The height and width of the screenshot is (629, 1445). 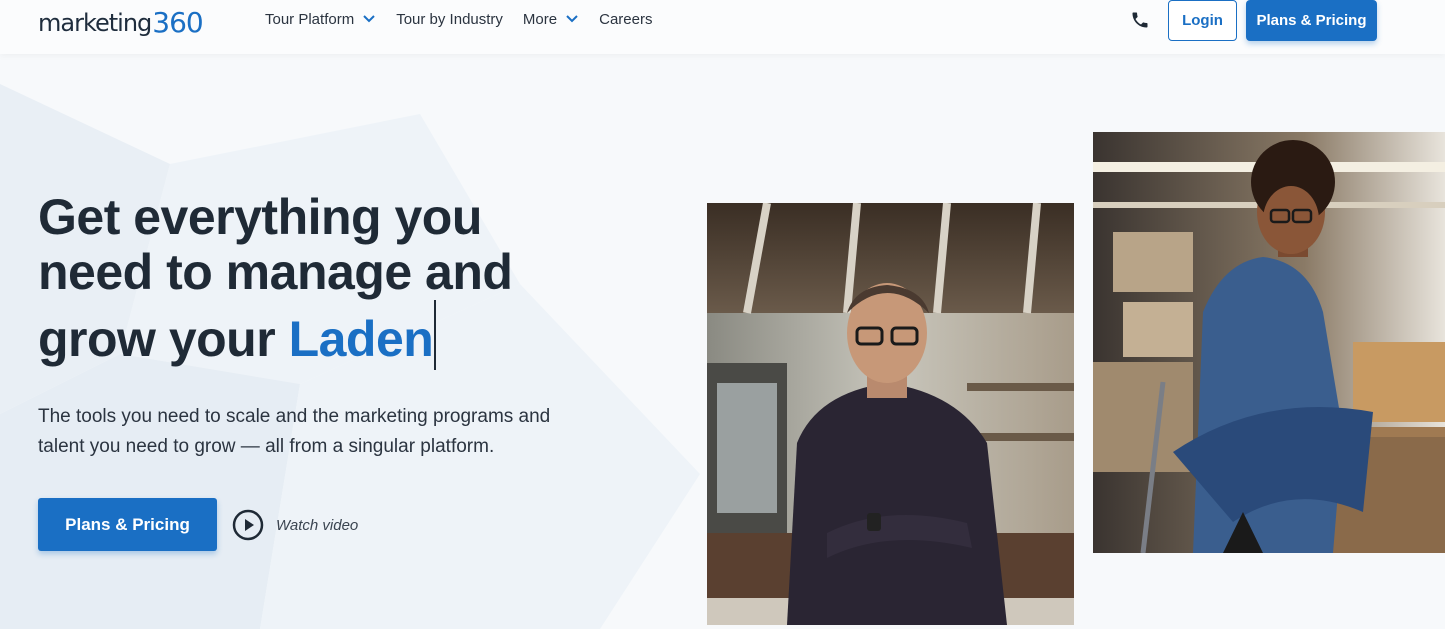 I want to click on hero-title-line-3: grow your, so click(x=163, y=339).